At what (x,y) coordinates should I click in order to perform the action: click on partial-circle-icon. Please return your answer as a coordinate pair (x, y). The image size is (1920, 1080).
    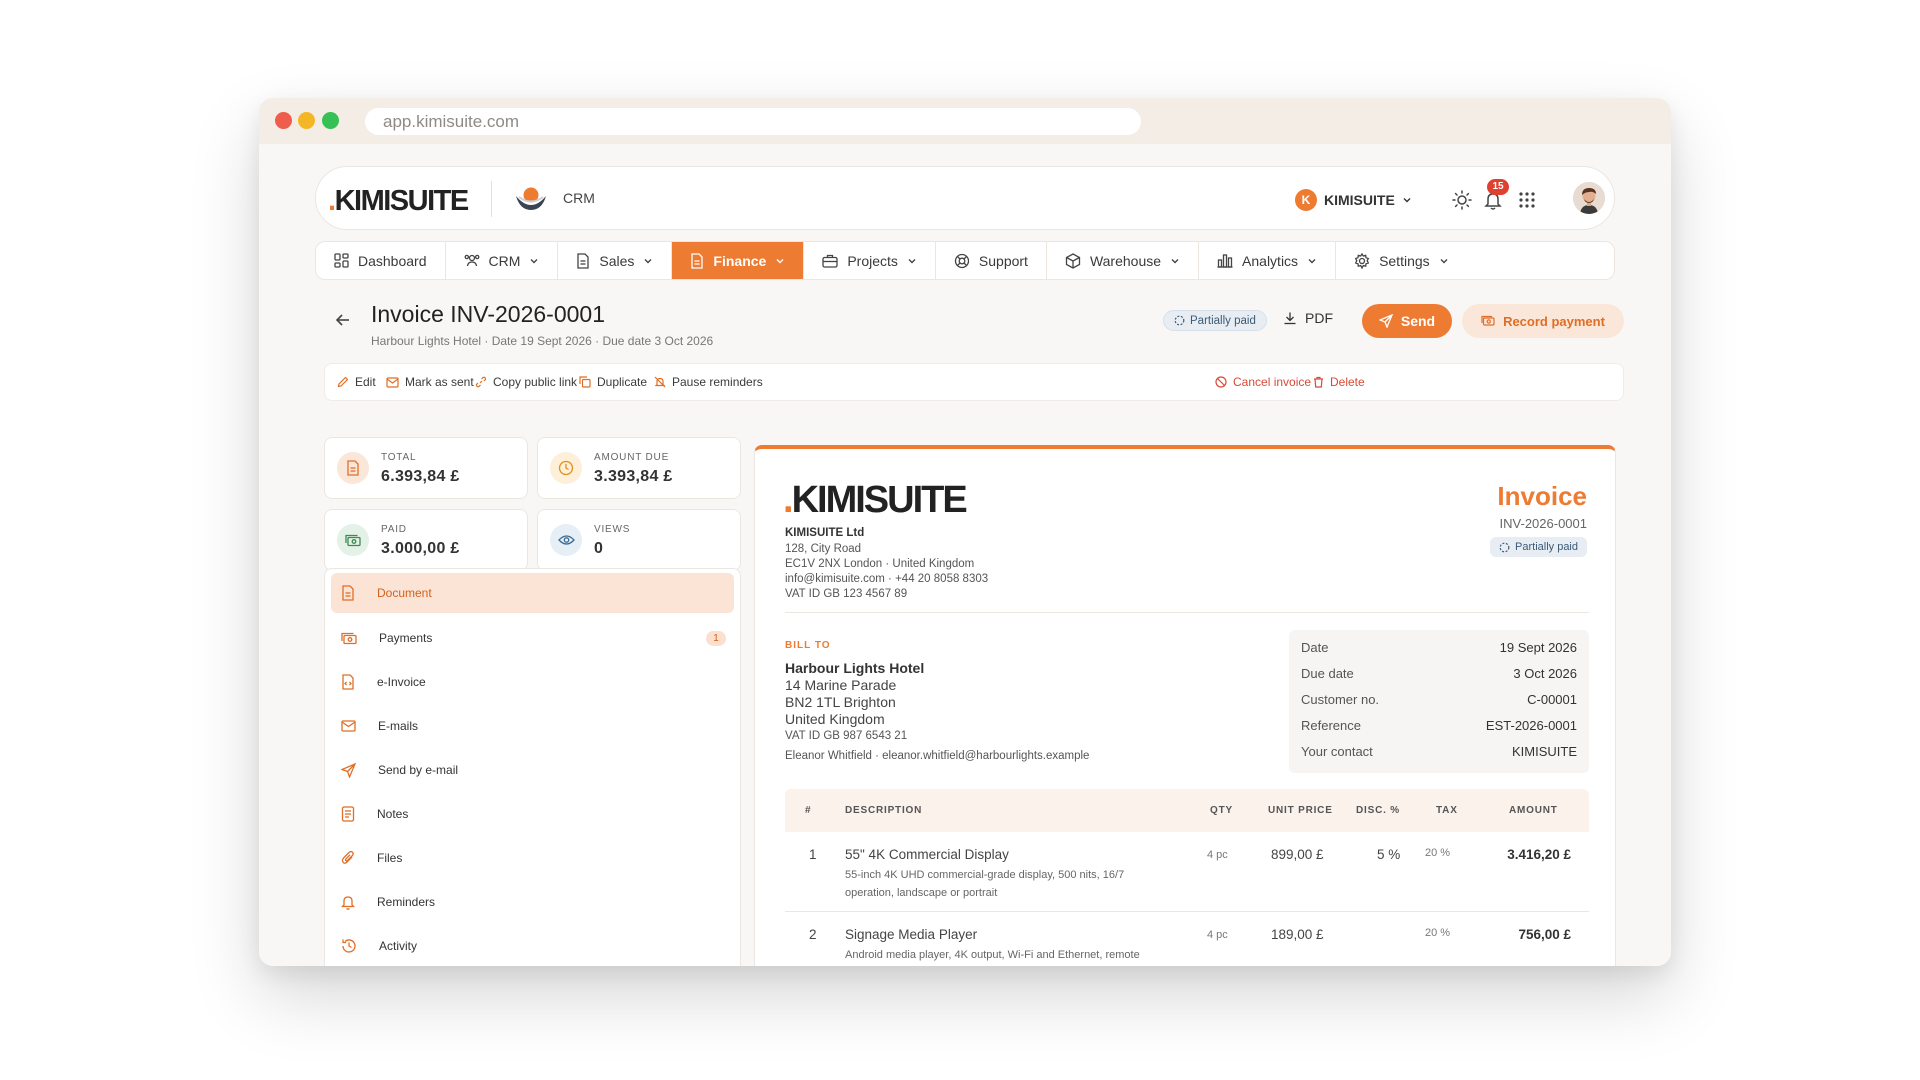
    Looking at the image, I should click on (1179, 320).